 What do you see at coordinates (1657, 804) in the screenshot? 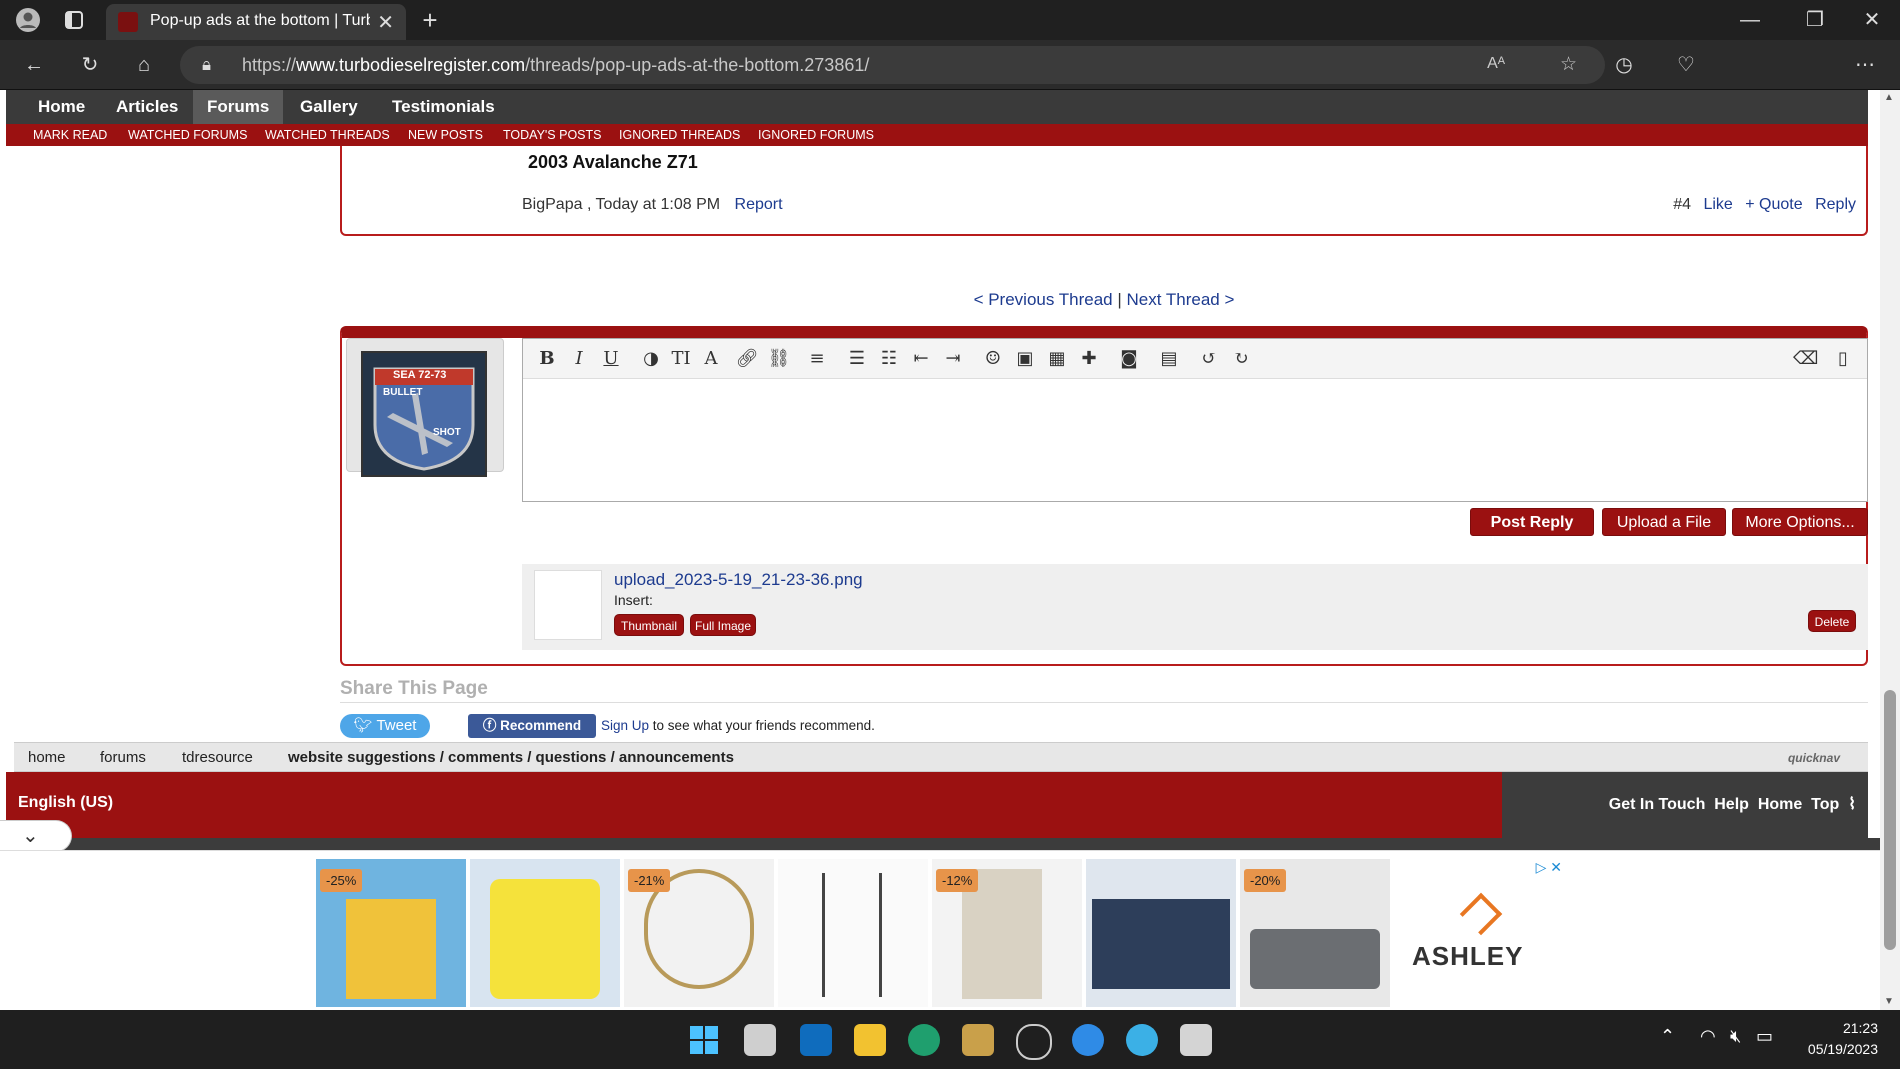
I see `get-in-touch-link: Get In Touch` at bounding box center [1657, 804].